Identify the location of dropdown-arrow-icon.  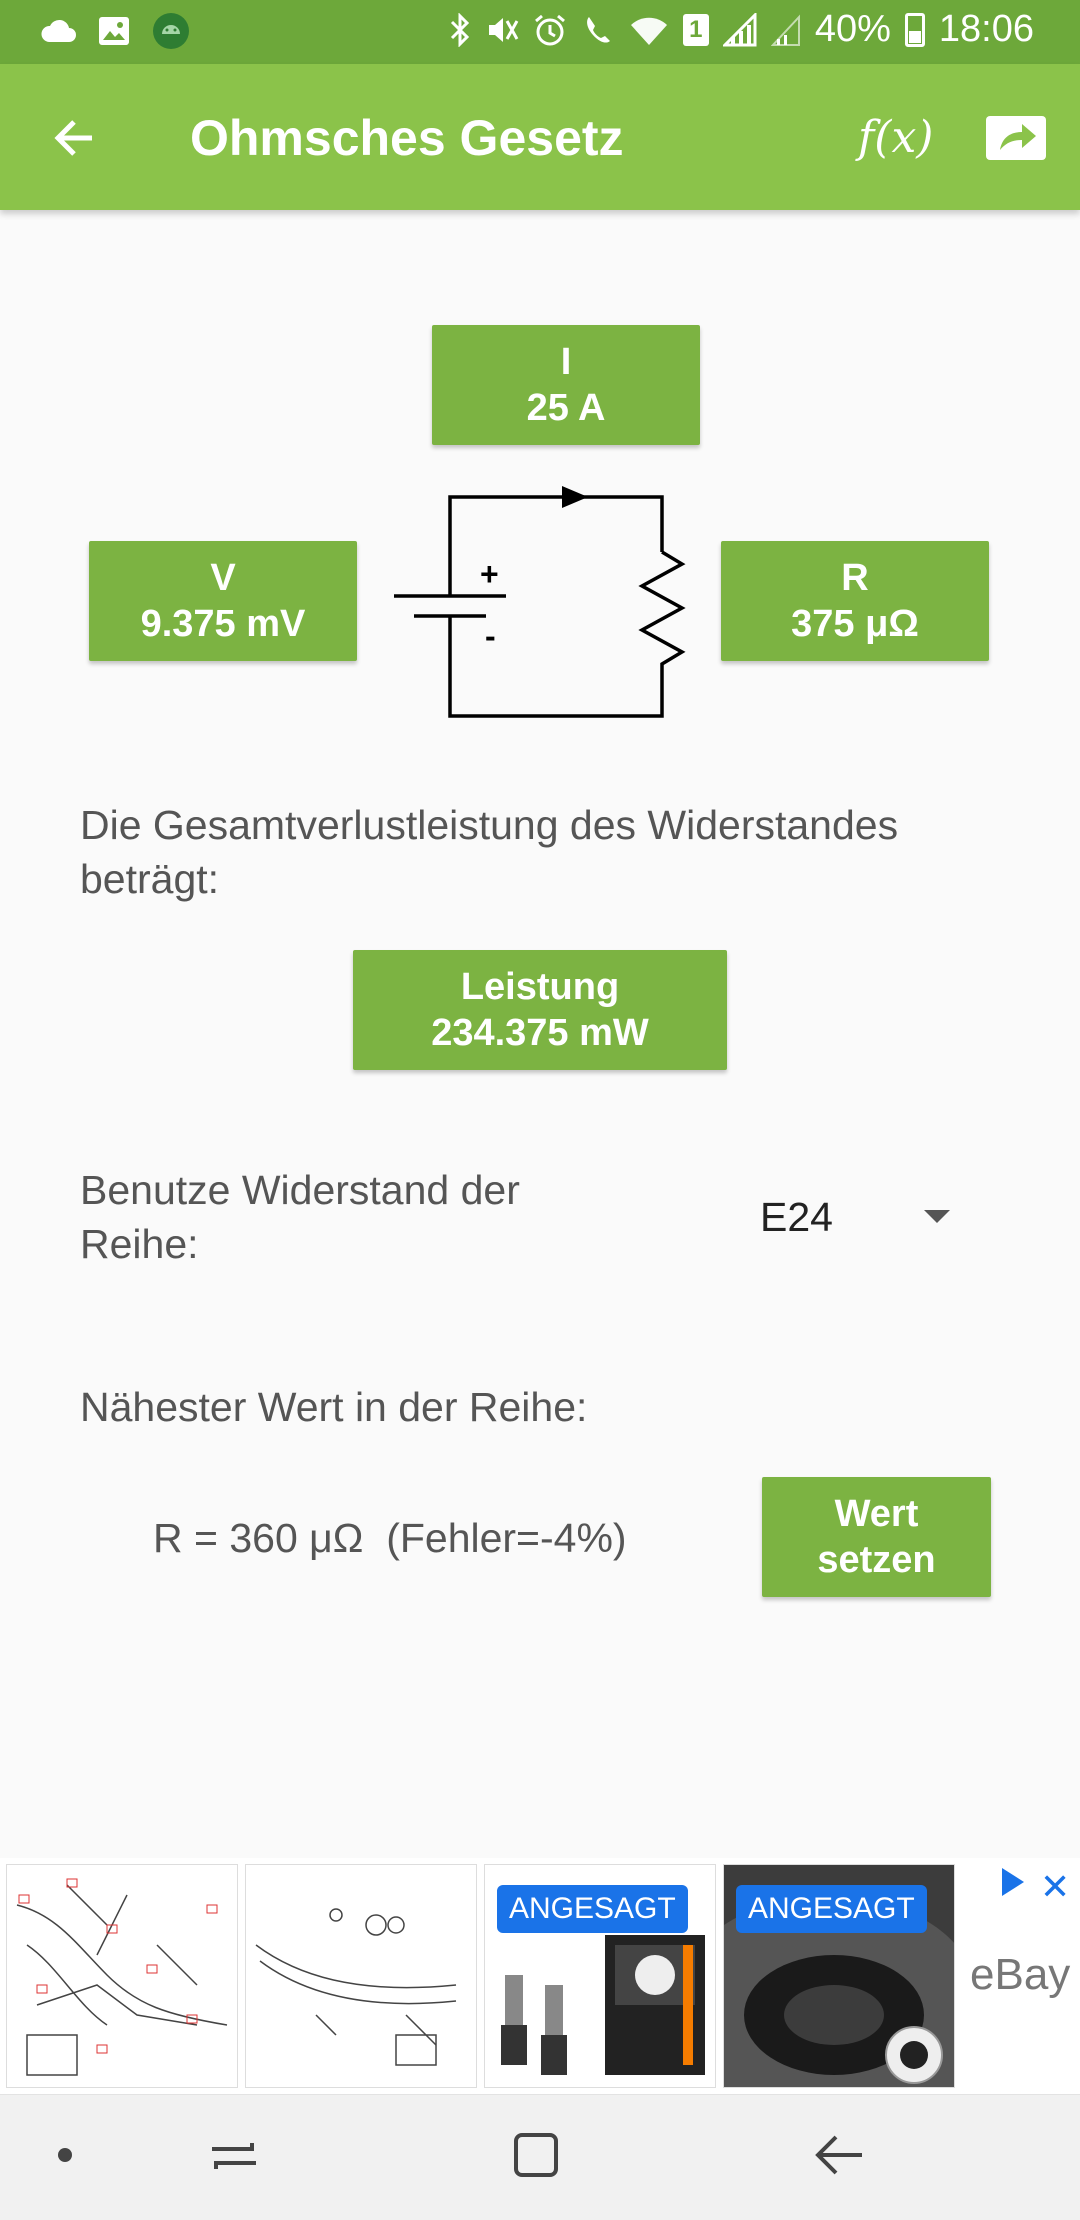
(937, 1216).